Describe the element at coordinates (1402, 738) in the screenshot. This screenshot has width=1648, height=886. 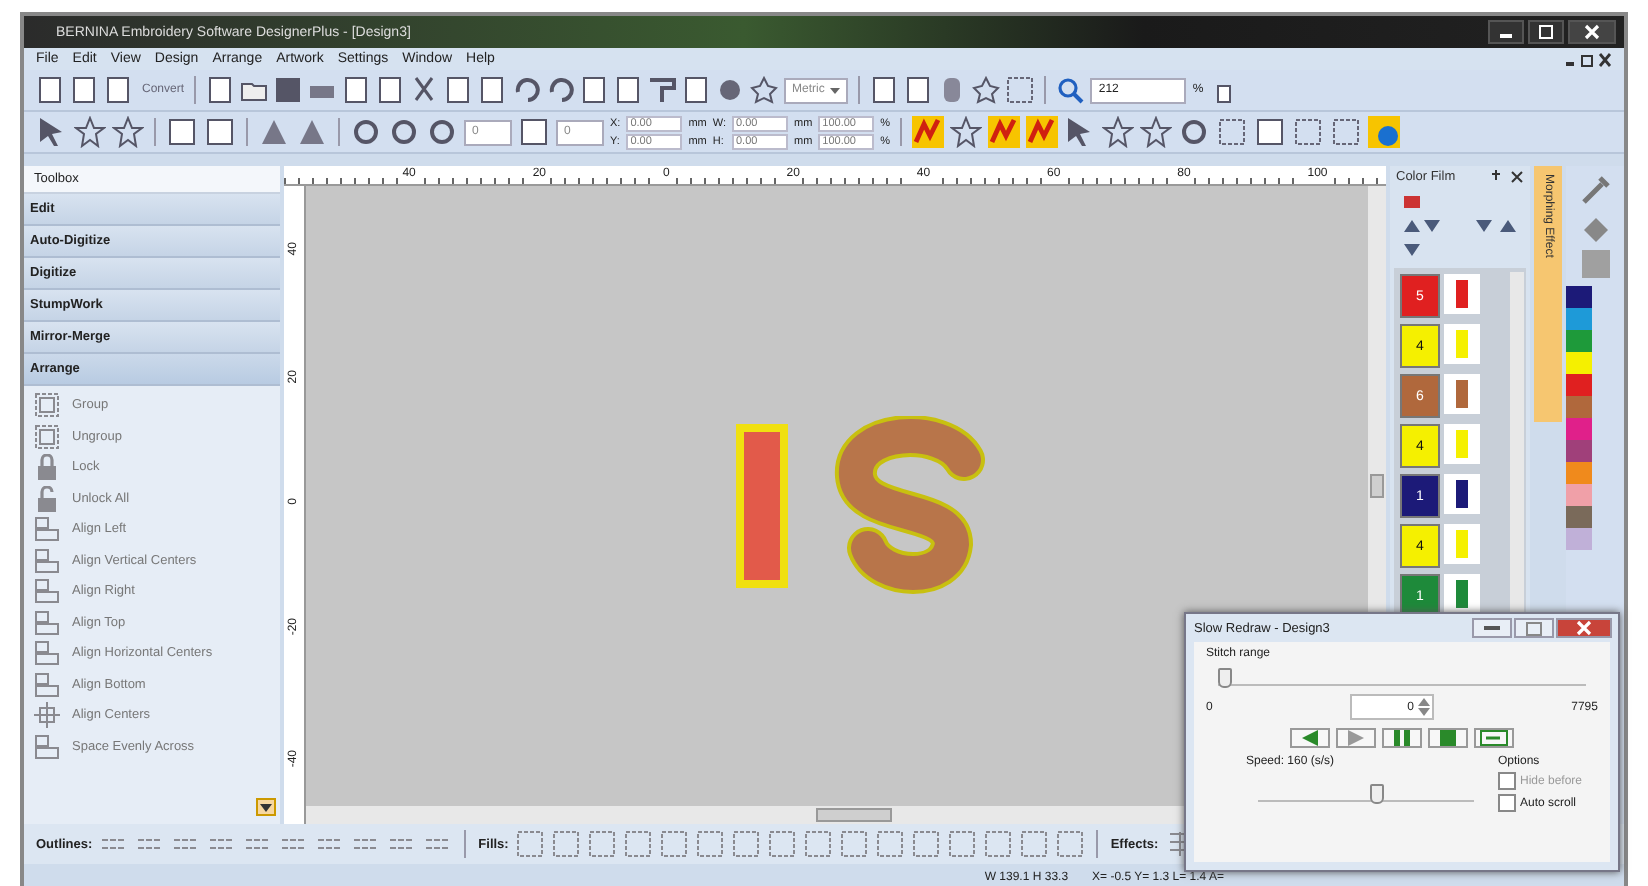
I see `pause-button` at that location.